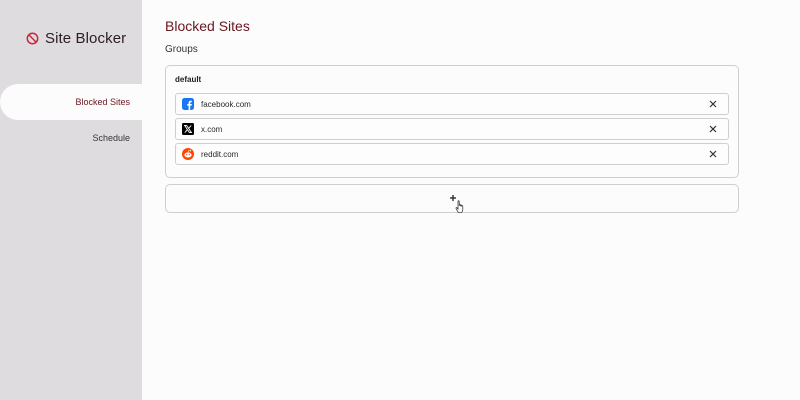 This screenshot has height=400, width=800. I want to click on site-row: x.com, so click(452, 129).